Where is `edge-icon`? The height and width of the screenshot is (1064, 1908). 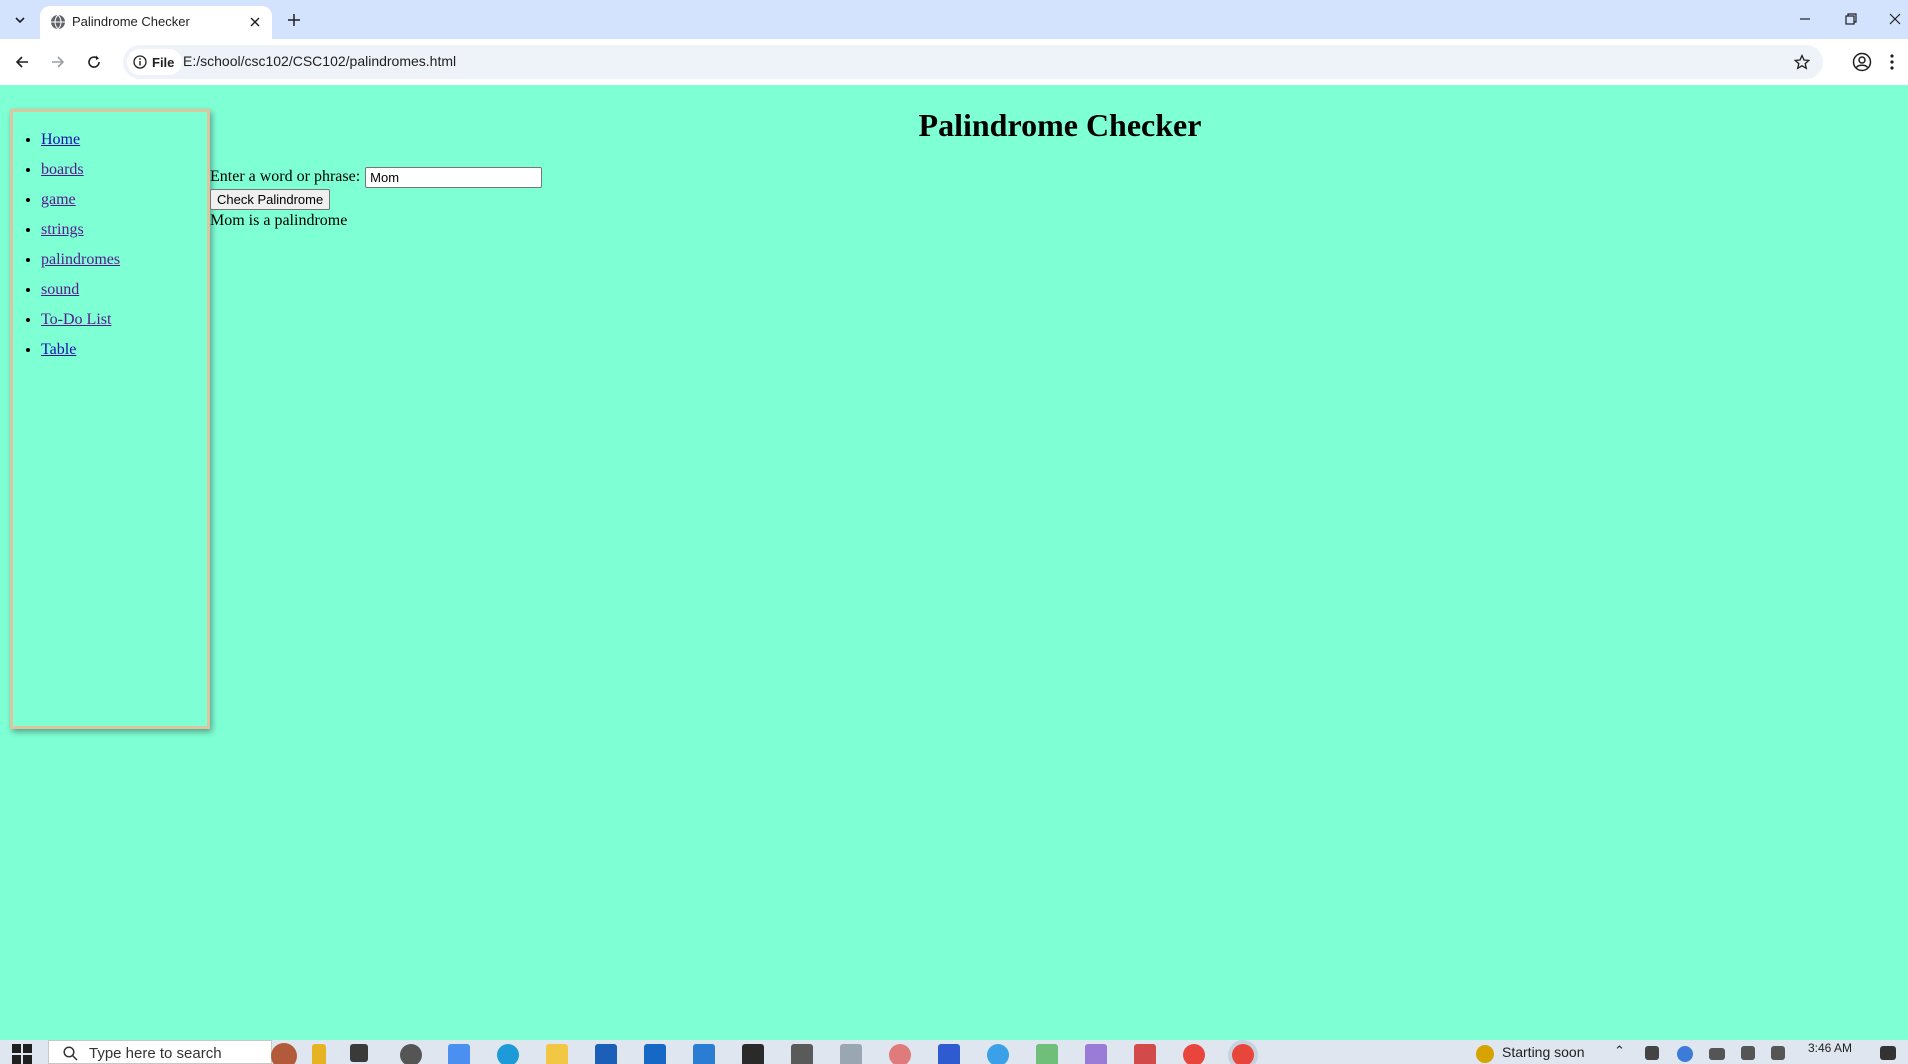 edge-icon is located at coordinates (508, 1054).